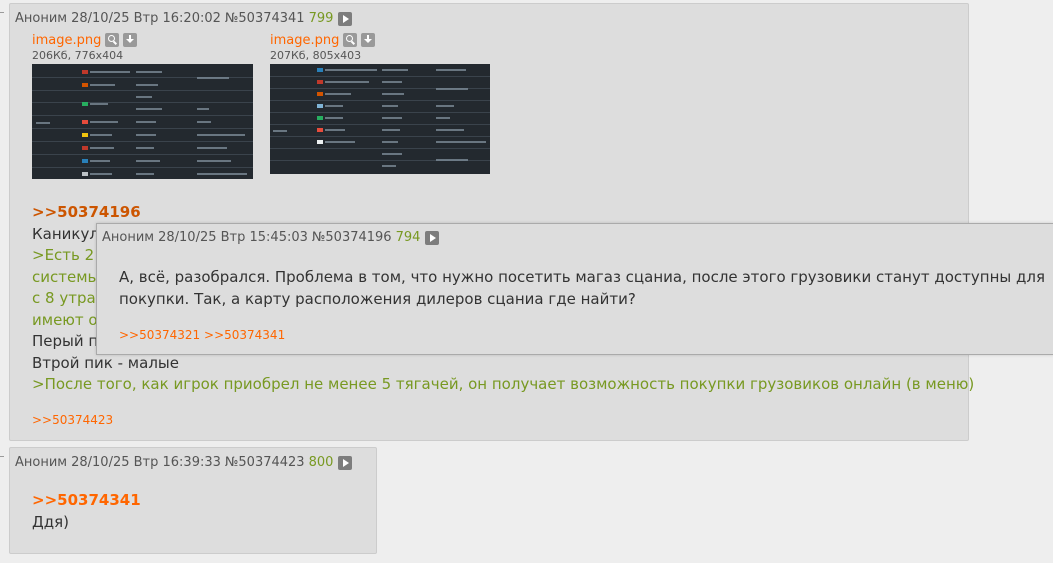 Image resolution: width=1053 pixels, height=563 pixels. I want to click on post-datetime: 28/10/25 Втр 16:39:33, so click(146, 462).